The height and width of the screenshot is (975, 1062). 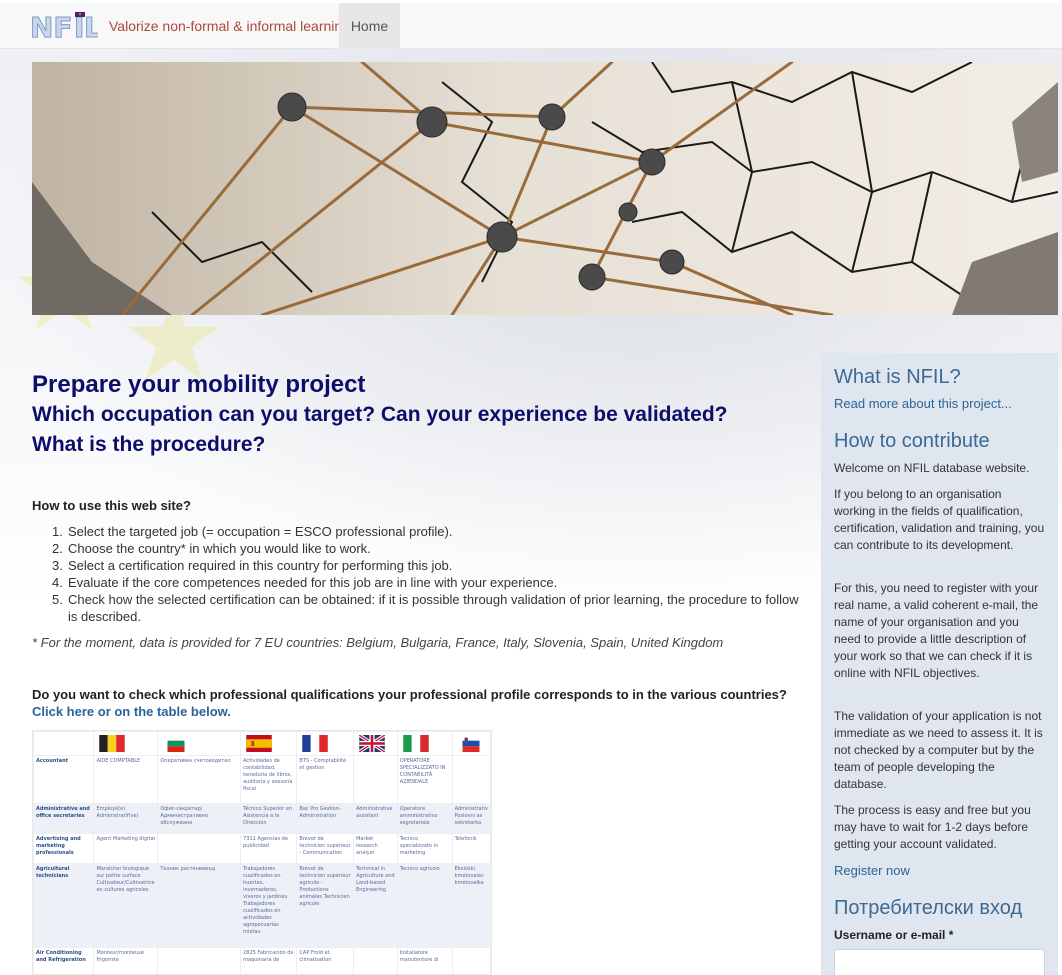 What do you see at coordinates (369, 26) in the screenshot?
I see `nav-home-link: Home` at bounding box center [369, 26].